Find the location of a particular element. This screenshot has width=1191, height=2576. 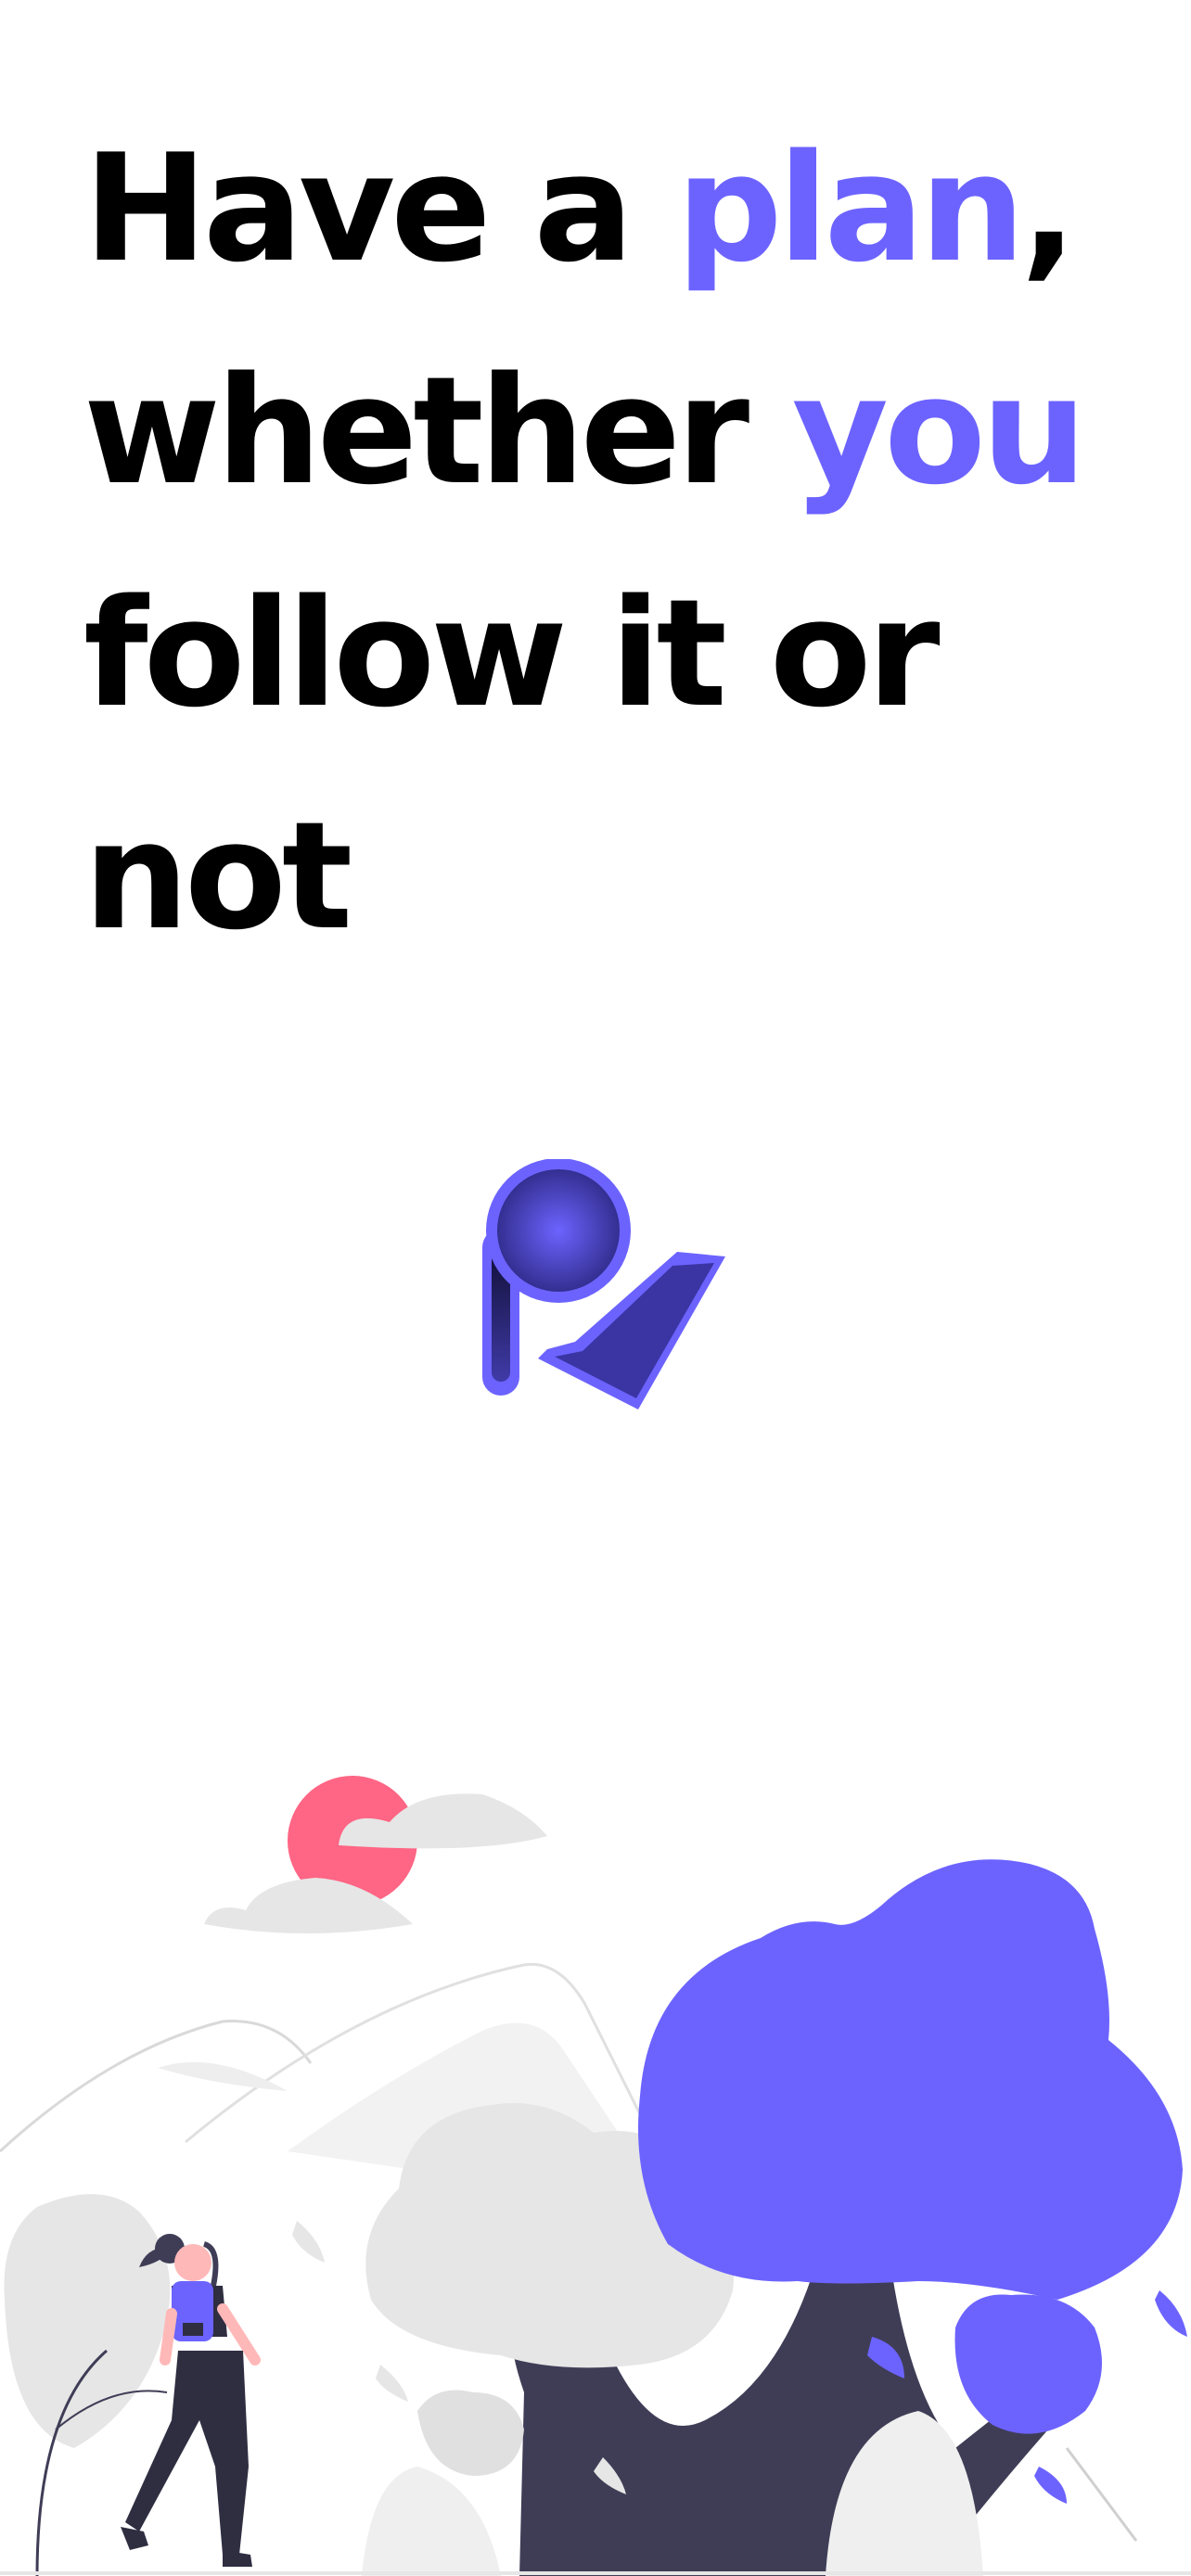

headline-line-1: Have a plan, is located at coordinates (616, 208).